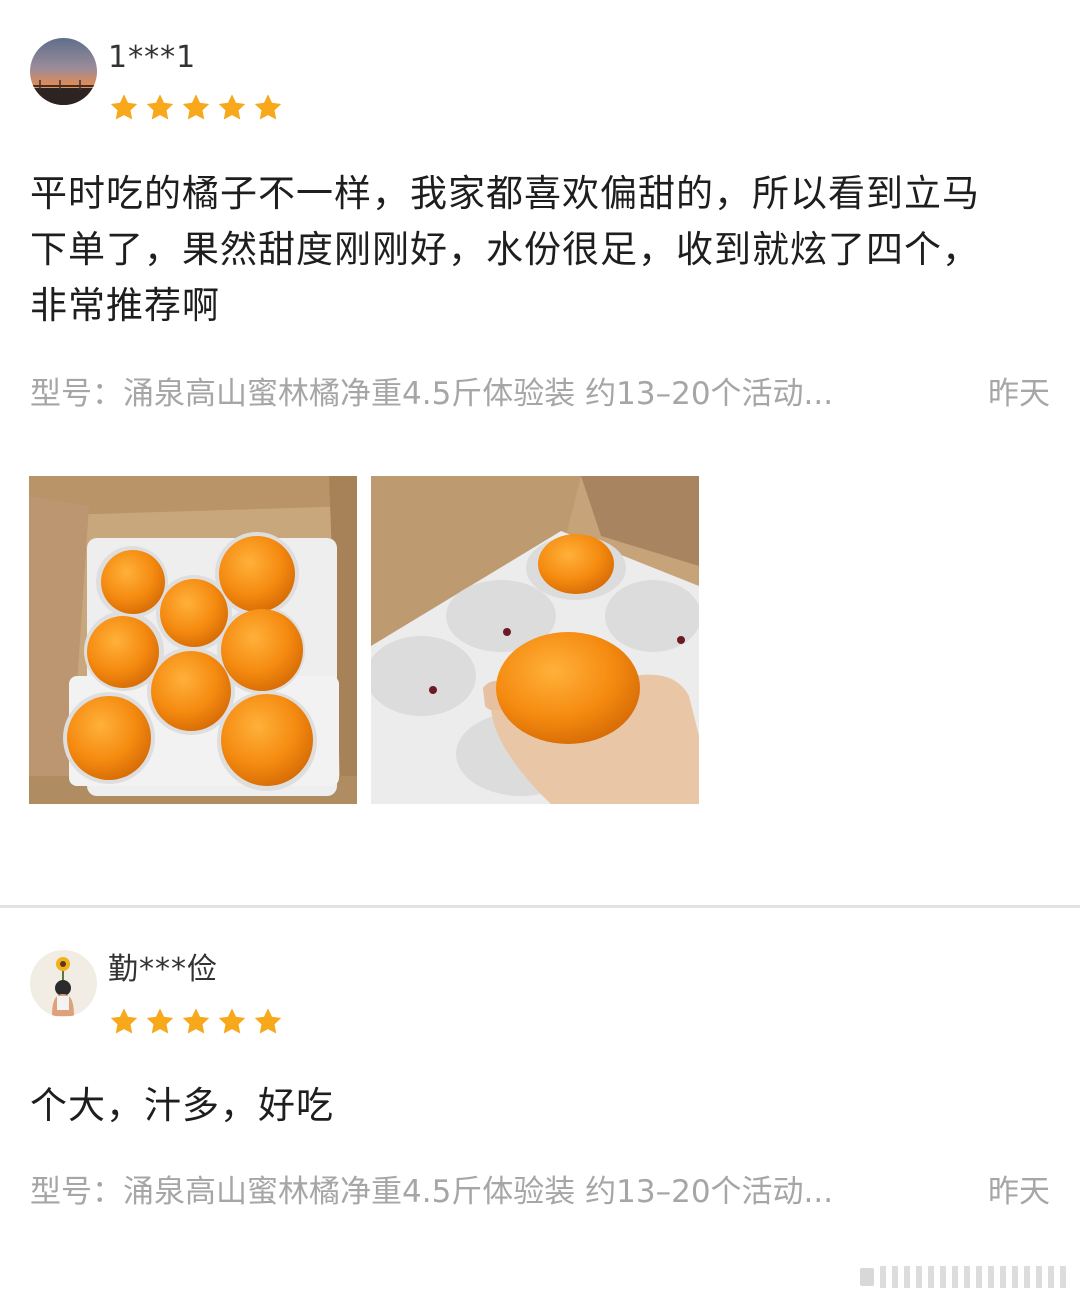 The height and width of the screenshot is (1300, 1080). I want to click on hand-holding-mandarin-photo, so click(535, 640).